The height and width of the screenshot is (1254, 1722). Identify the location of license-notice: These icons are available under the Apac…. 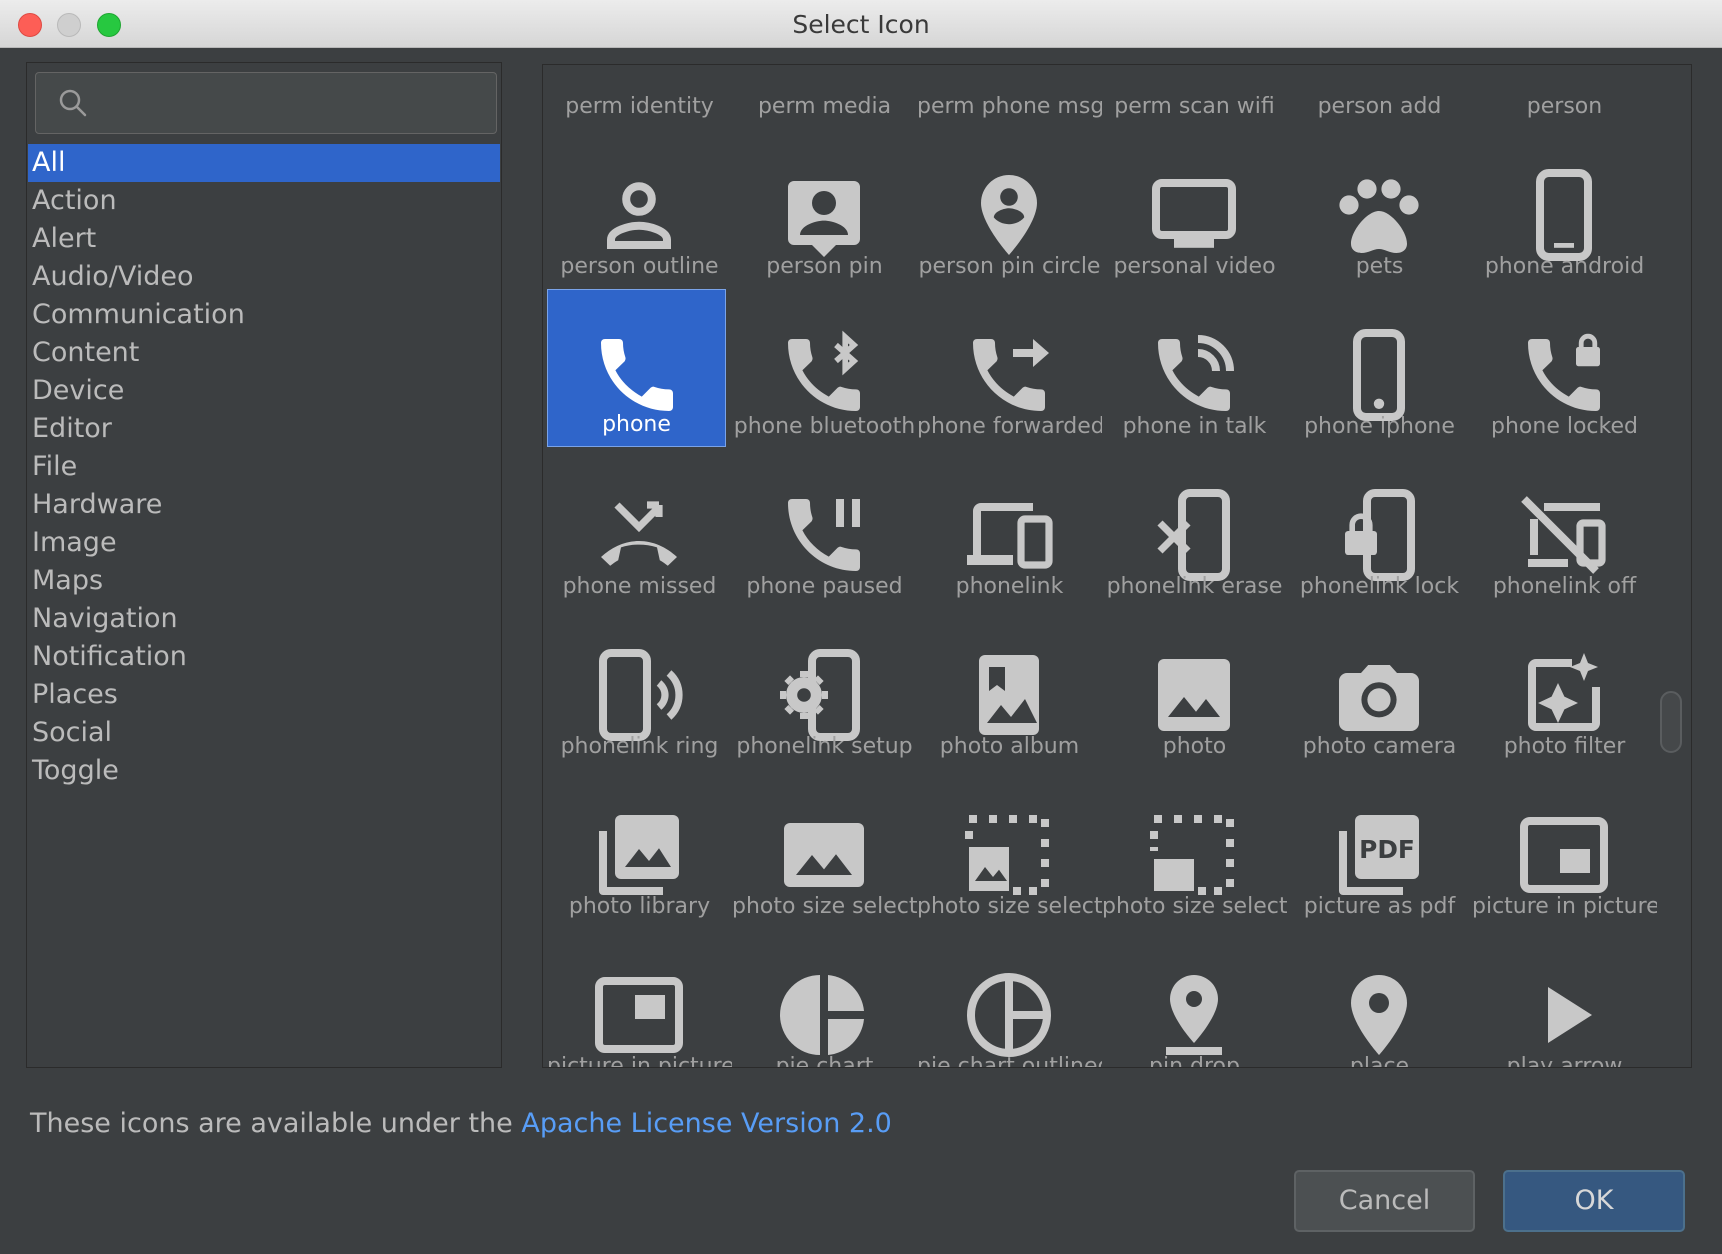
(461, 1123).